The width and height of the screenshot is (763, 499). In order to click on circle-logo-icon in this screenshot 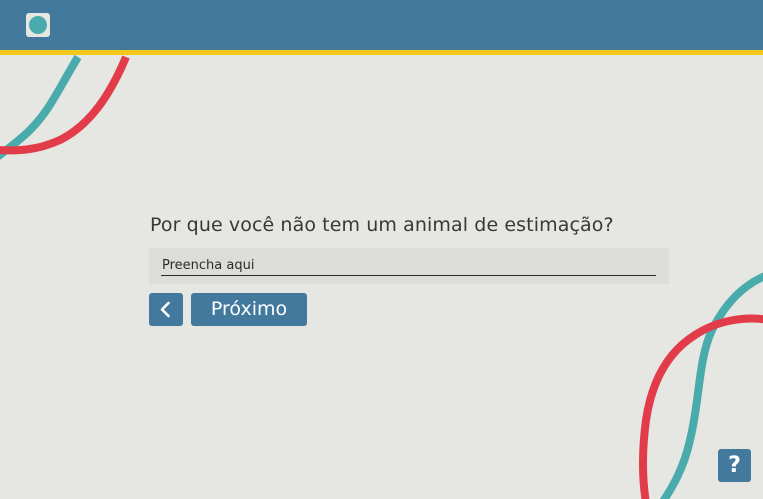, I will do `click(38, 25)`.